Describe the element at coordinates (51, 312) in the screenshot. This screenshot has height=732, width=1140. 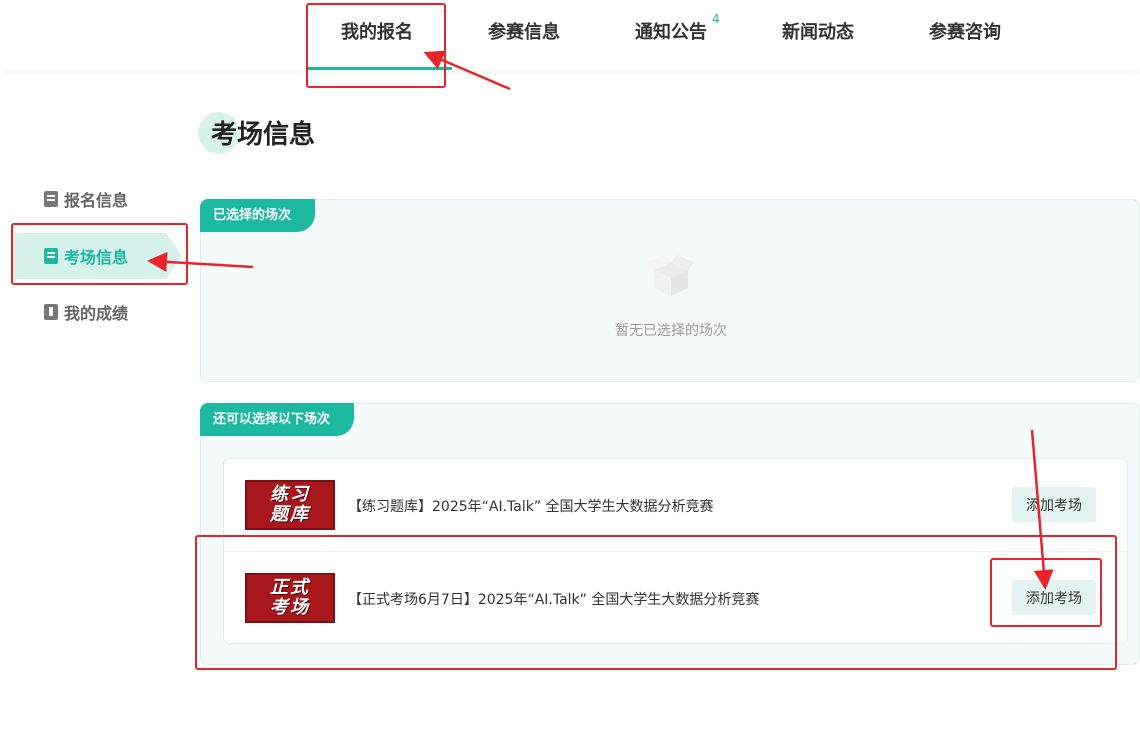
I see `score-icon` at that location.